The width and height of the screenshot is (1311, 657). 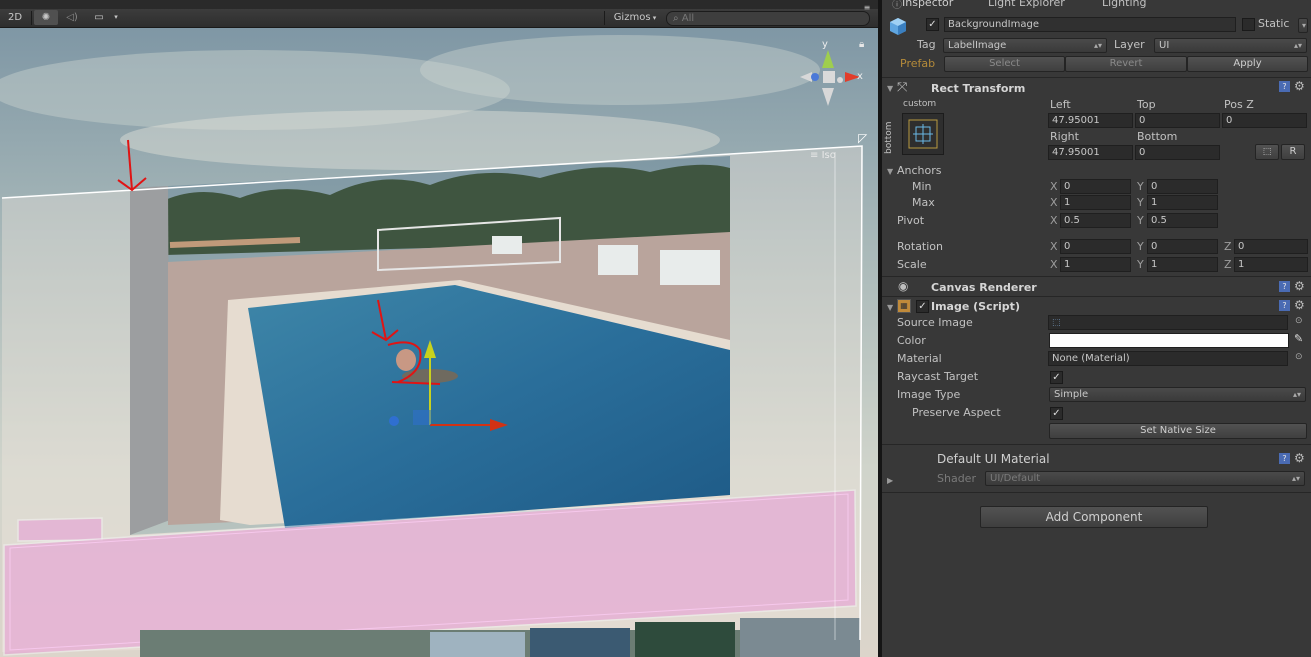 I want to click on anchors-label: Anchors, so click(x=919, y=170).